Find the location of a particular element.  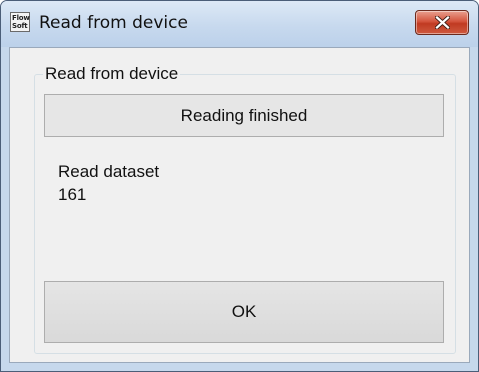

window-title: Read from device is located at coordinates (113, 23).